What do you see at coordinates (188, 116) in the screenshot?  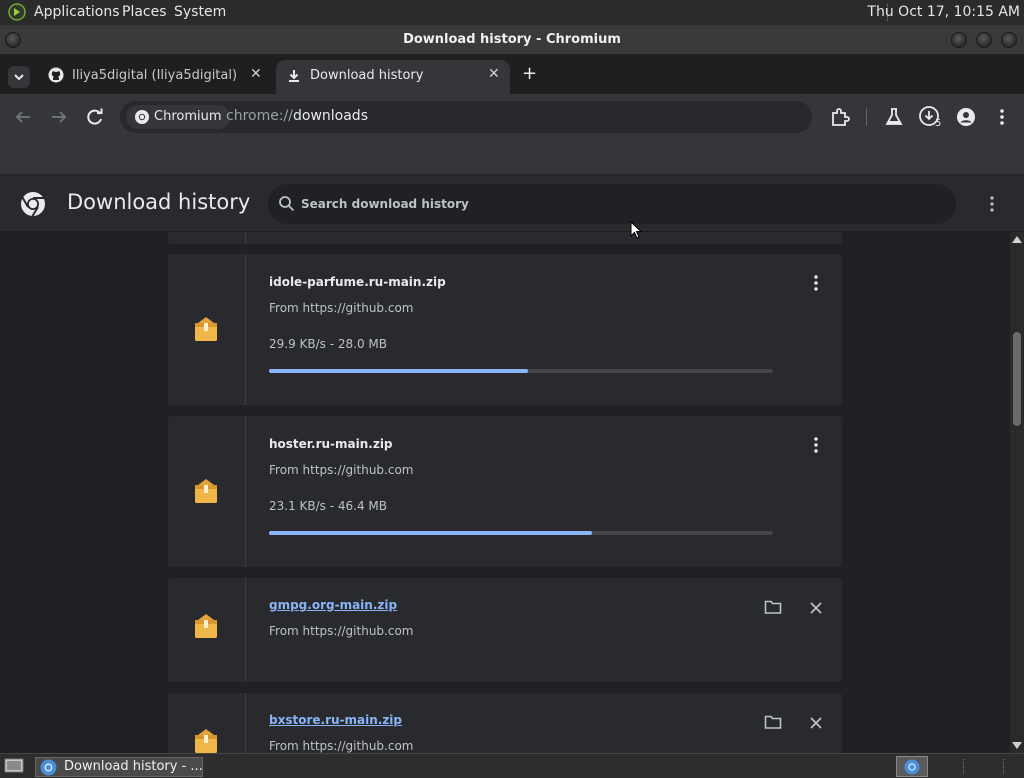 I see `site-chip-label: Chromium` at bounding box center [188, 116].